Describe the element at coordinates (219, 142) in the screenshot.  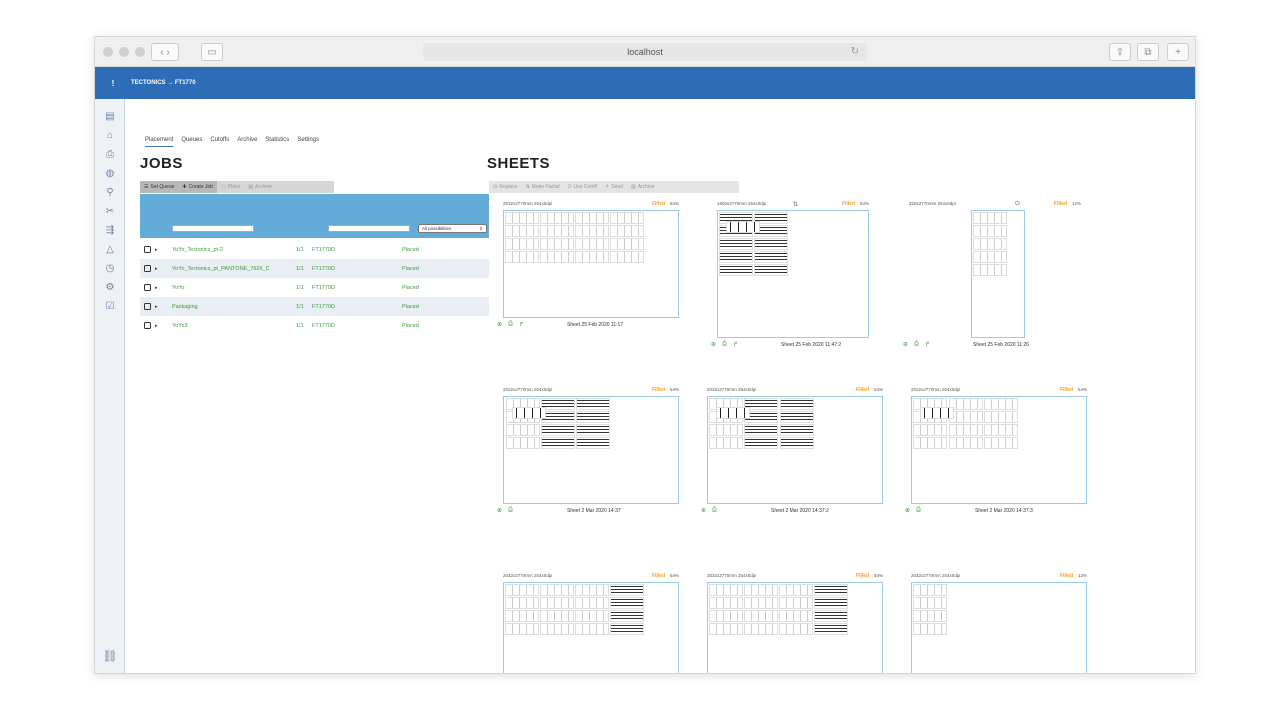
I see `tab-cutoffs: Cutoffs` at that location.